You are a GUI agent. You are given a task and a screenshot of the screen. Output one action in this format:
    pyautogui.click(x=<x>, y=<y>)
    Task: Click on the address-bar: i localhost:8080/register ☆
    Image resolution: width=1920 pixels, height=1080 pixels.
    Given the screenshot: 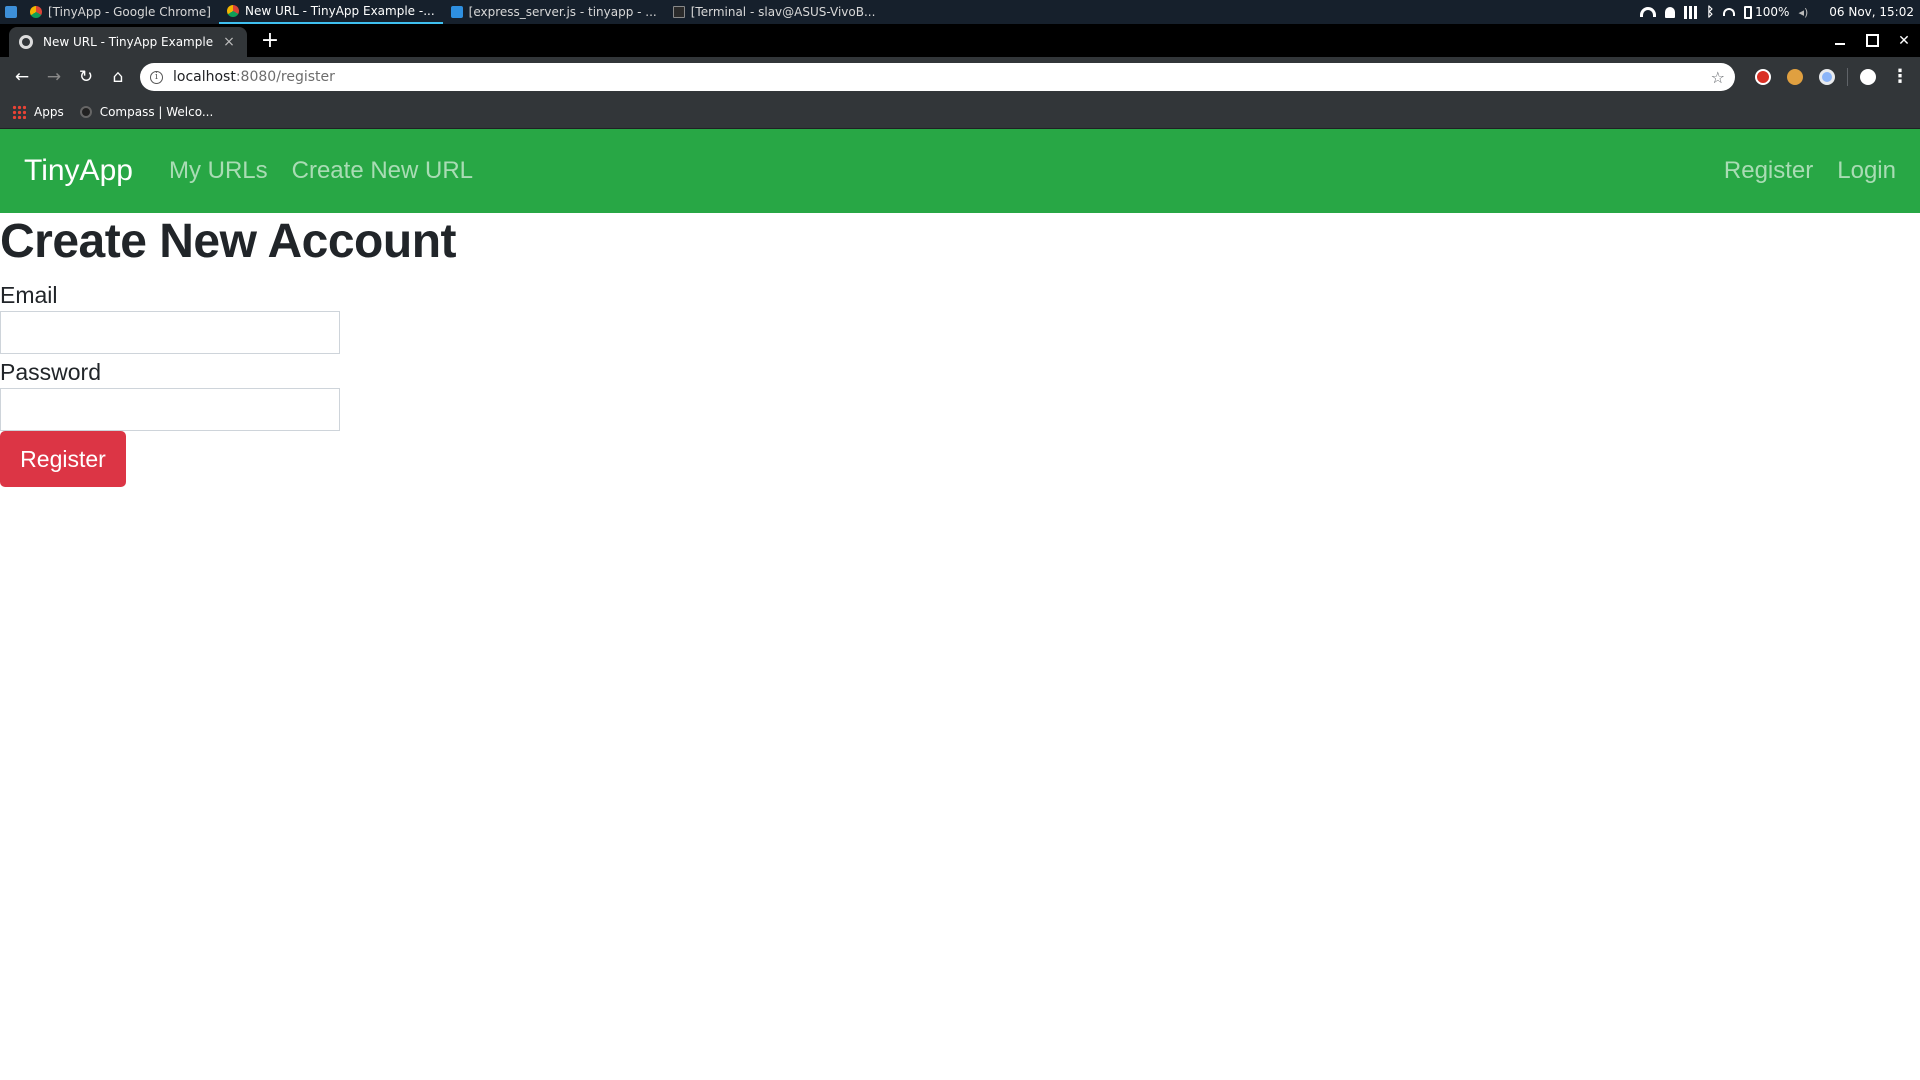 What is the action you would take?
    pyautogui.click(x=937, y=77)
    